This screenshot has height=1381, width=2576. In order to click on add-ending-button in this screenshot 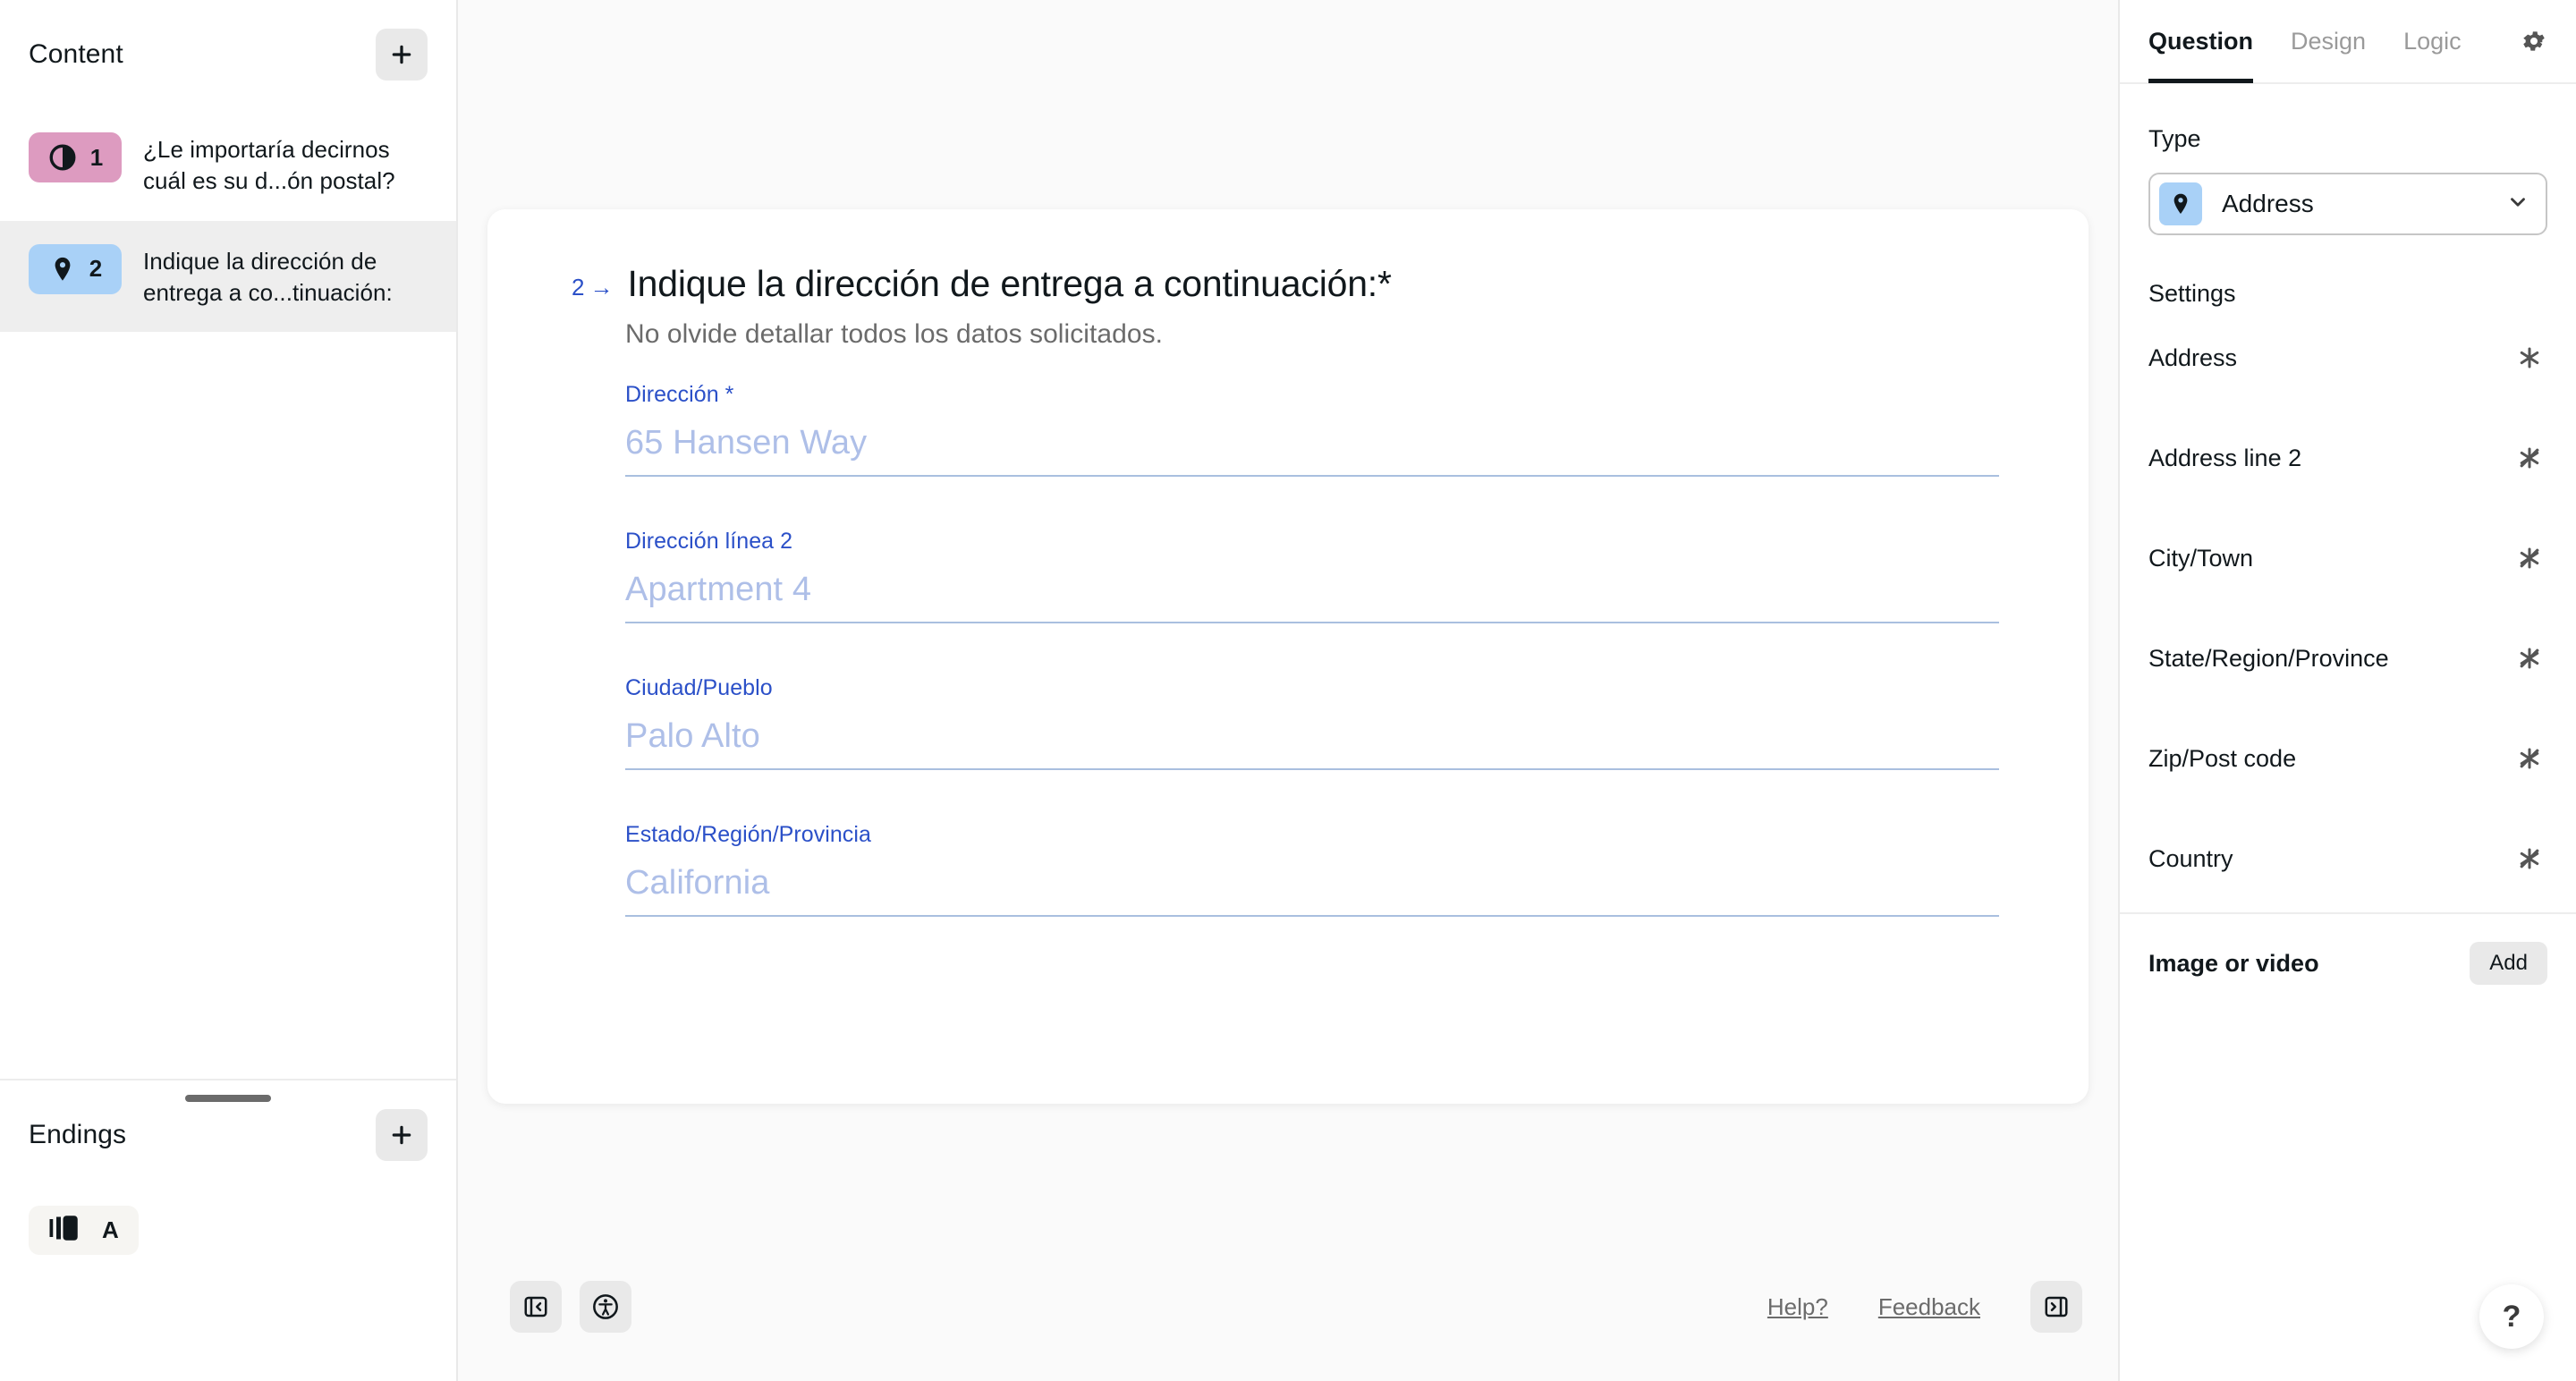, I will do `click(402, 1135)`.